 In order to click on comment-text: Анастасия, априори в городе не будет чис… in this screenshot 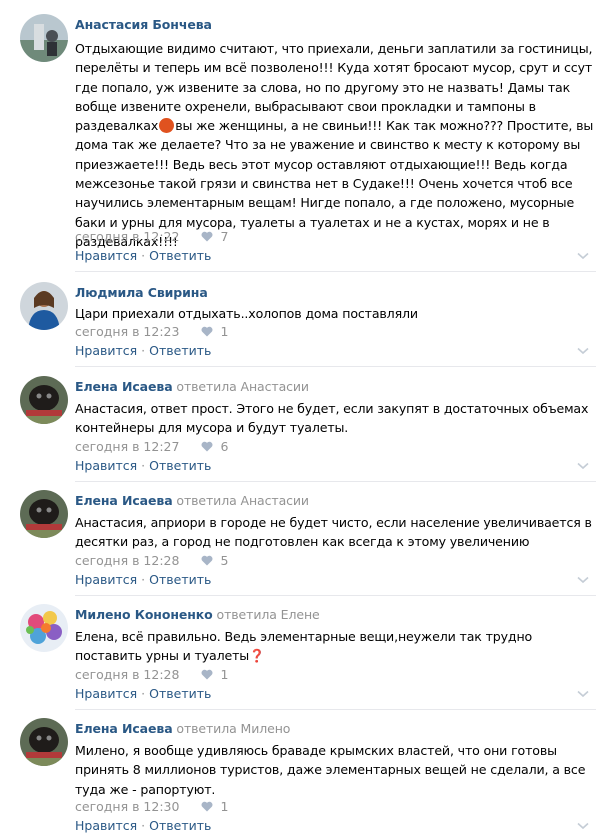, I will do `click(333, 532)`.